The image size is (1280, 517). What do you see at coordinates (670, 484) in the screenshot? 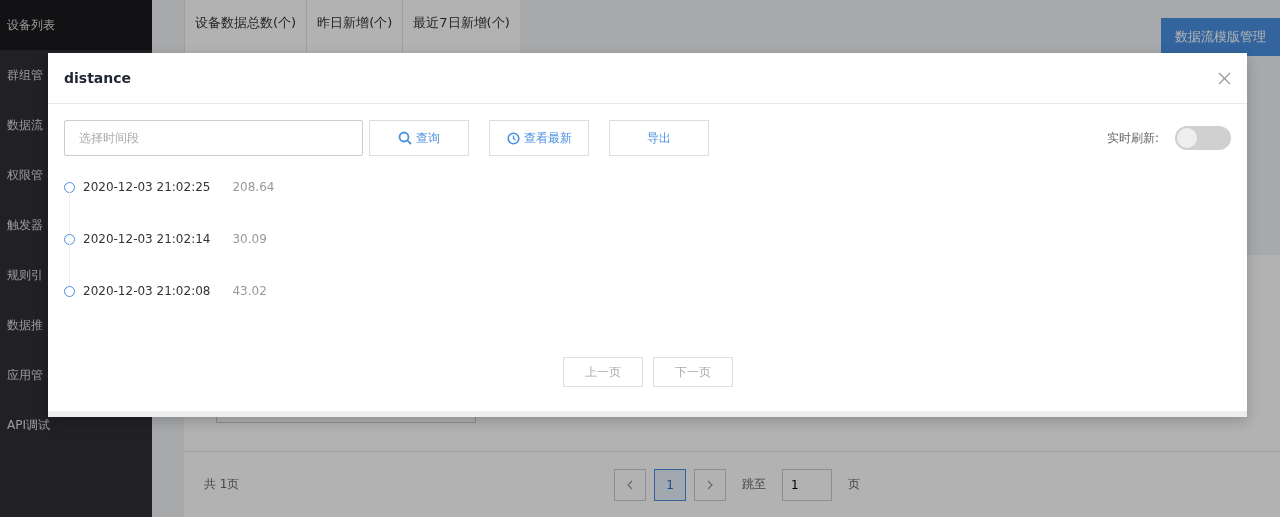
I see `page-button: 1` at bounding box center [670, 484].